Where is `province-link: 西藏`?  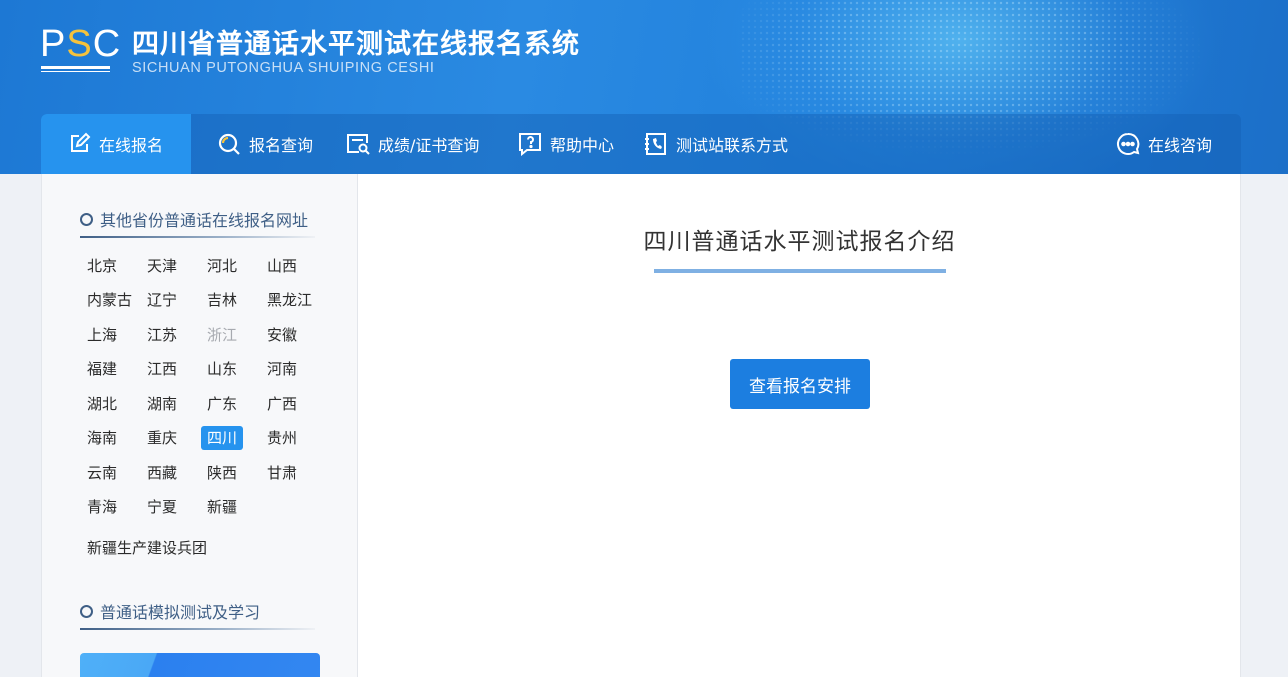
province-link: 西藏 is located at coordinates (162, 473).